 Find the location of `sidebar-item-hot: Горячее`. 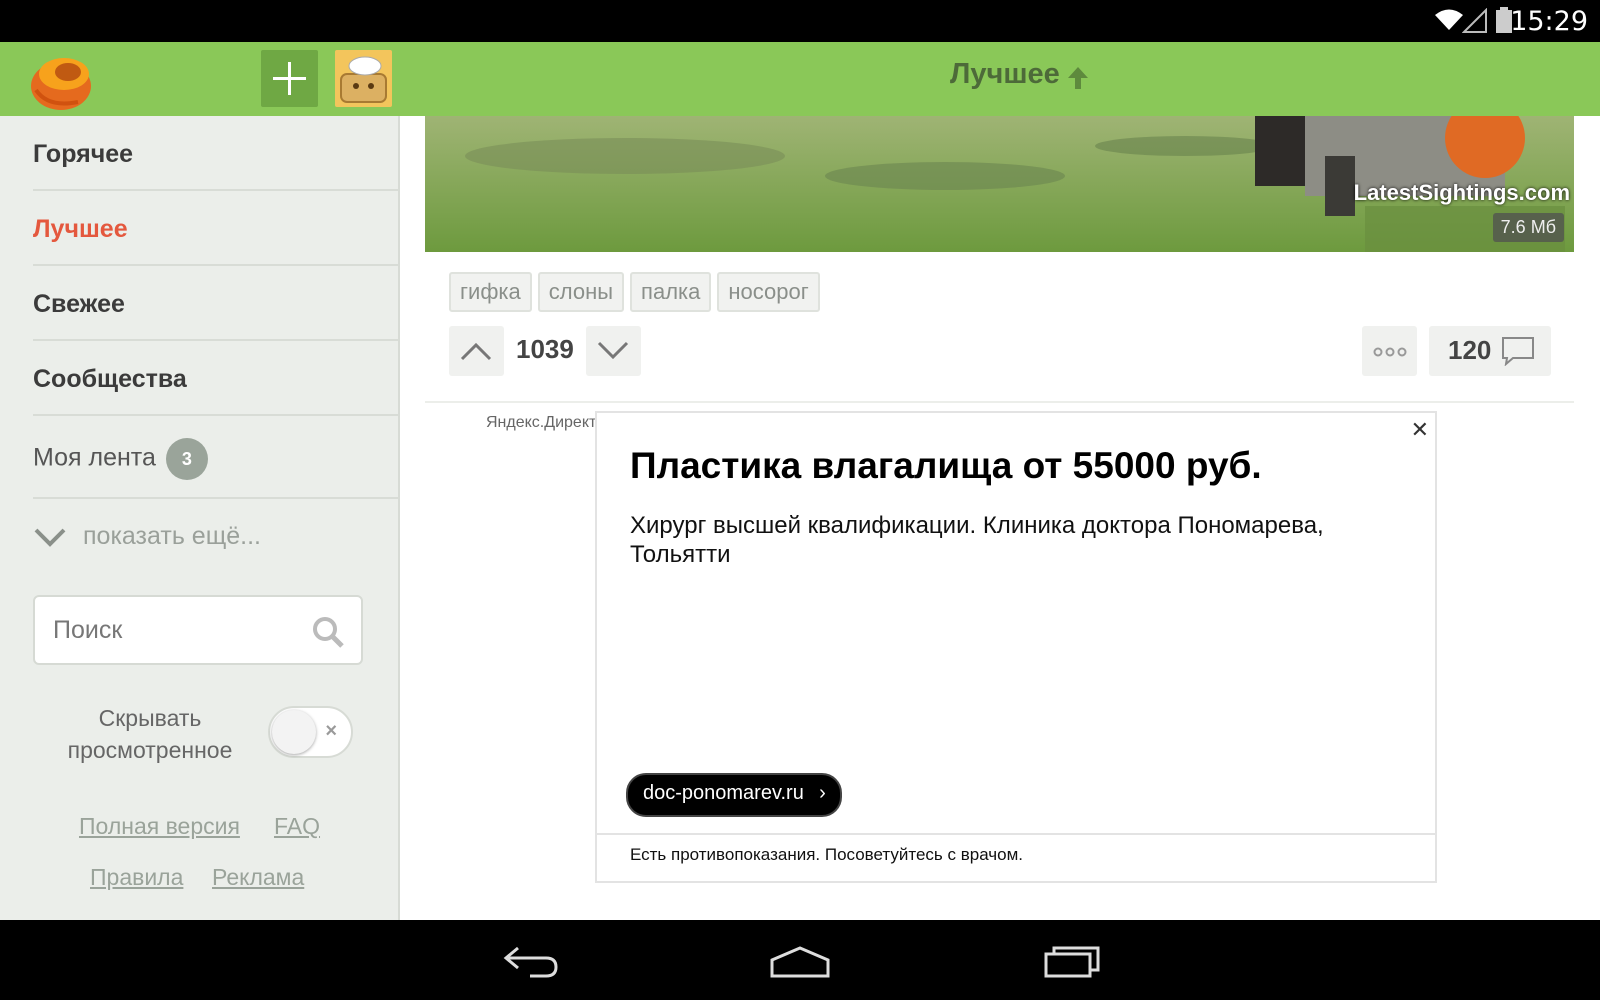

sidebar-item-hot: Горячее is located at coordinates (215, 153).